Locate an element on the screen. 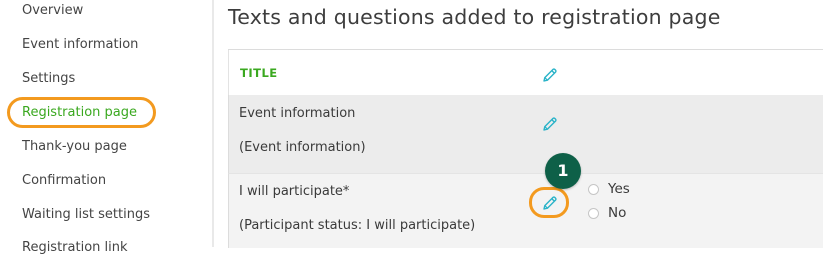 The image size is (823, 255). sidebar-item-confirmation: Confirmation is located at coordinates (64, 180).